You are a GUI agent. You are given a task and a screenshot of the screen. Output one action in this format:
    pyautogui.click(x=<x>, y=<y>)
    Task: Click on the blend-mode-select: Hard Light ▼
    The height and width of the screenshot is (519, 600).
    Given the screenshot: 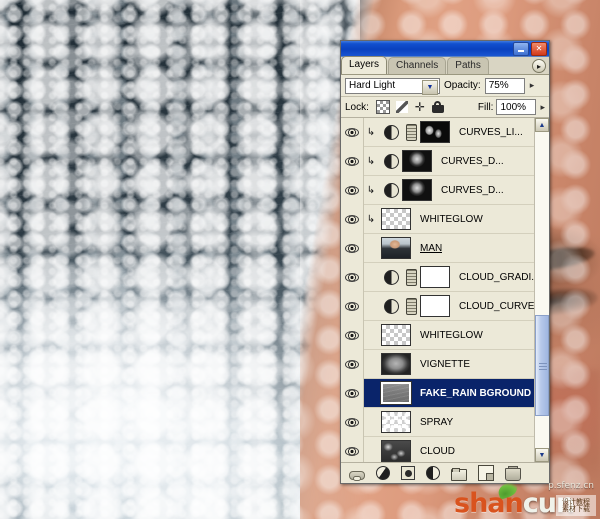 What is the action you would take?
    pyautogui.click(x=392, y=86)
    